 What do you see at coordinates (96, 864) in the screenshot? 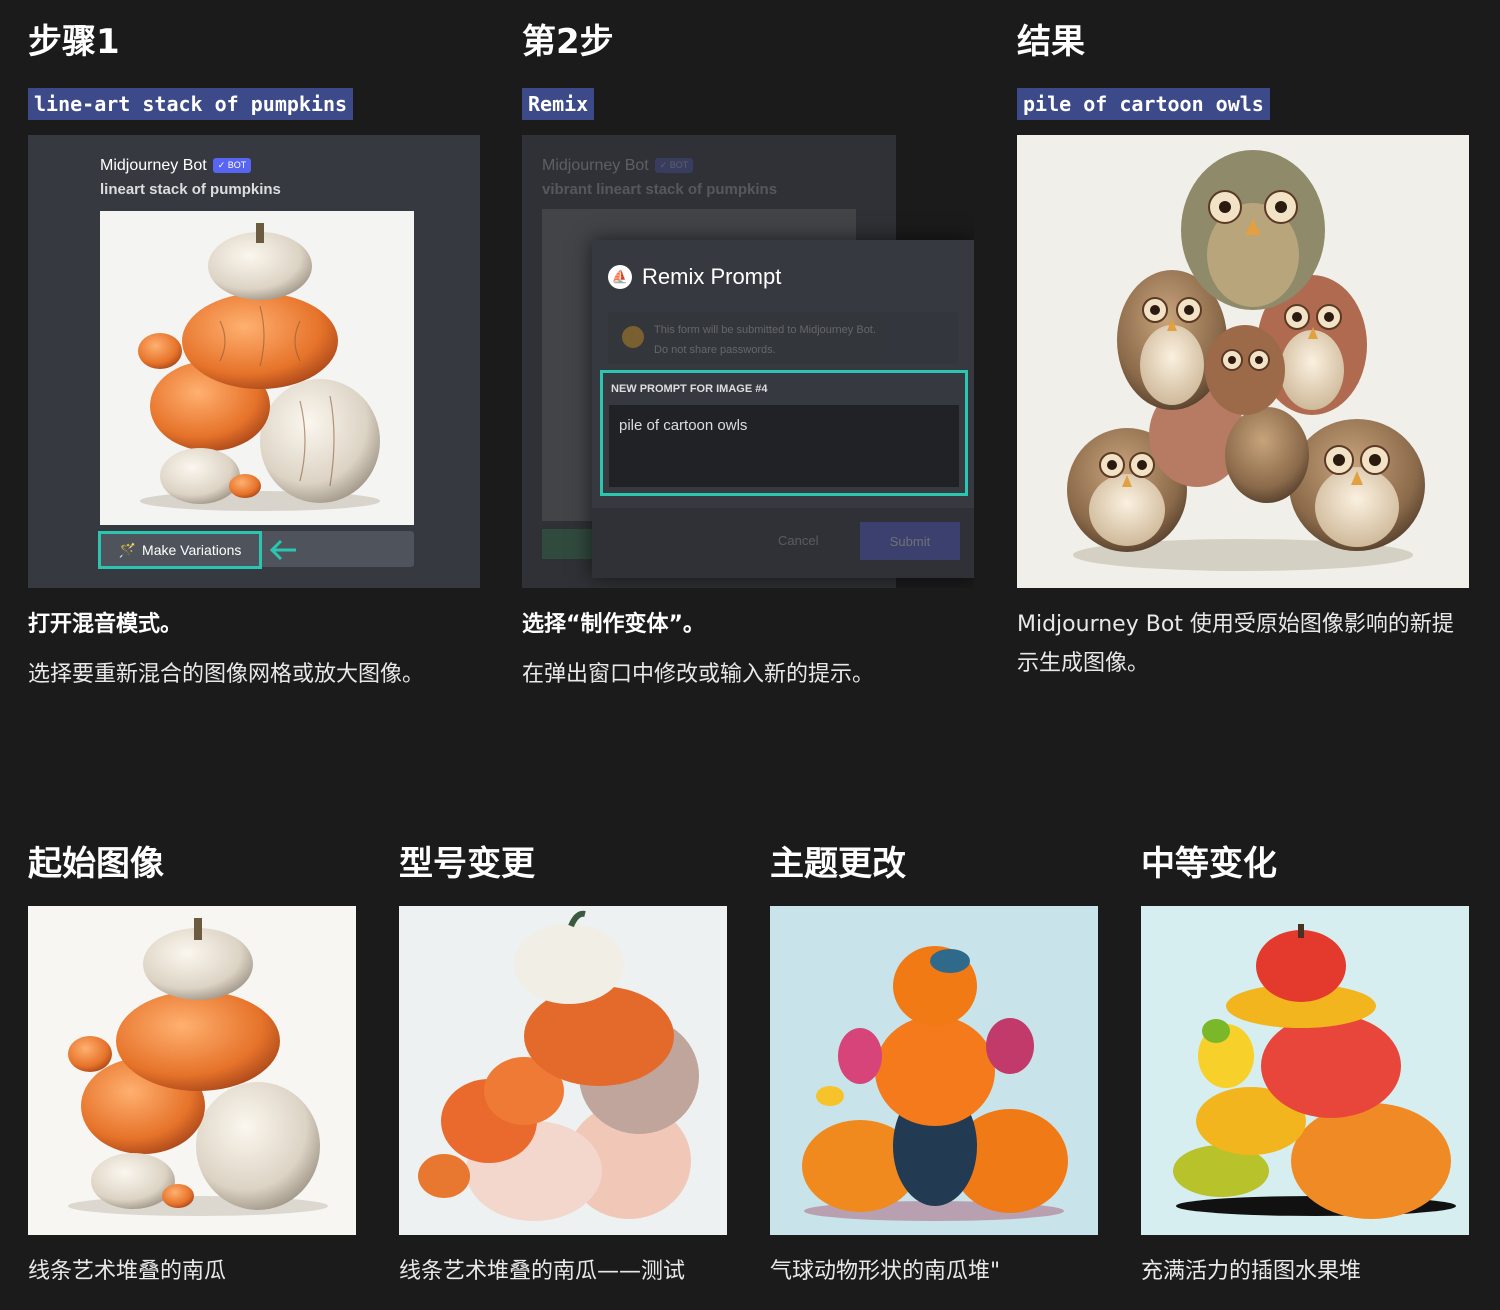
I see `example-1-title: 起始图像` at bounding box center [96, 864].